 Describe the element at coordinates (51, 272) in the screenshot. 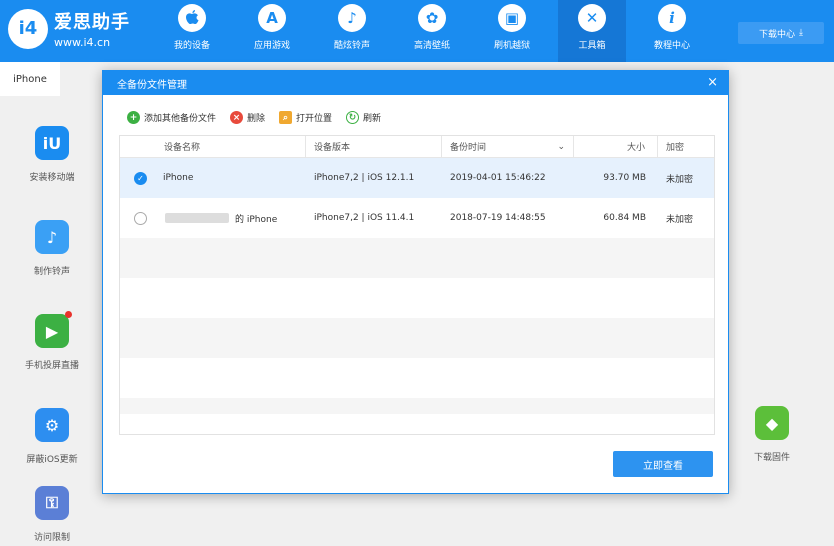

I see `tool-label: 制作铃声` at that location.